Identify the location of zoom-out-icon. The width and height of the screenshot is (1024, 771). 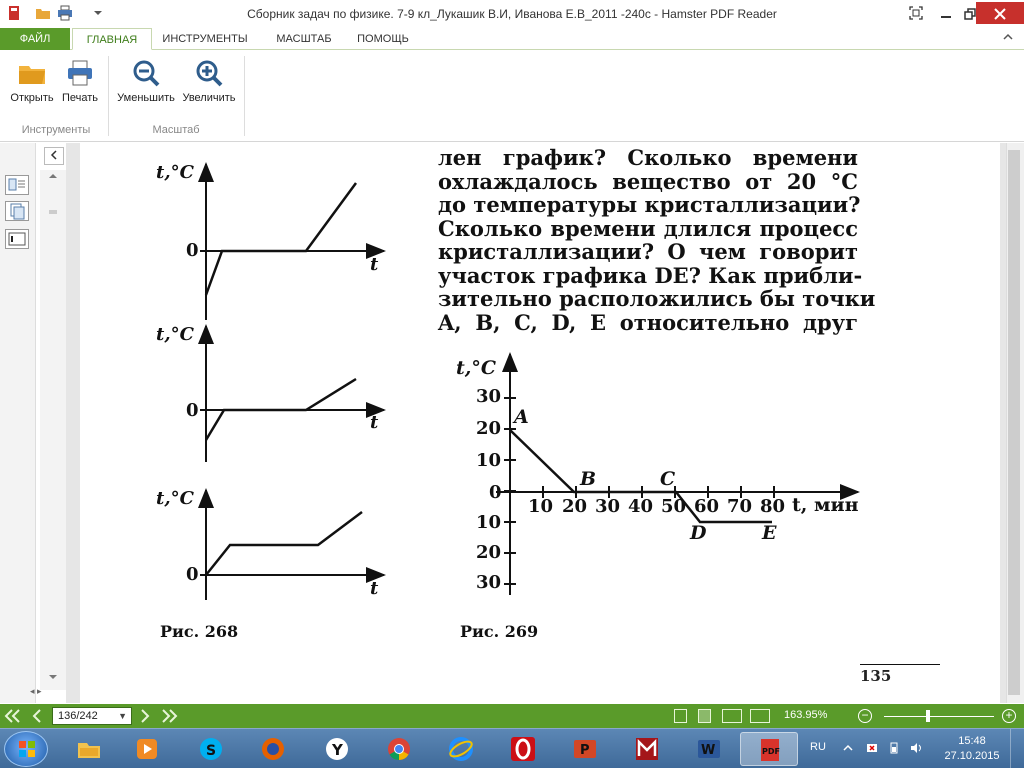
(146, 73).